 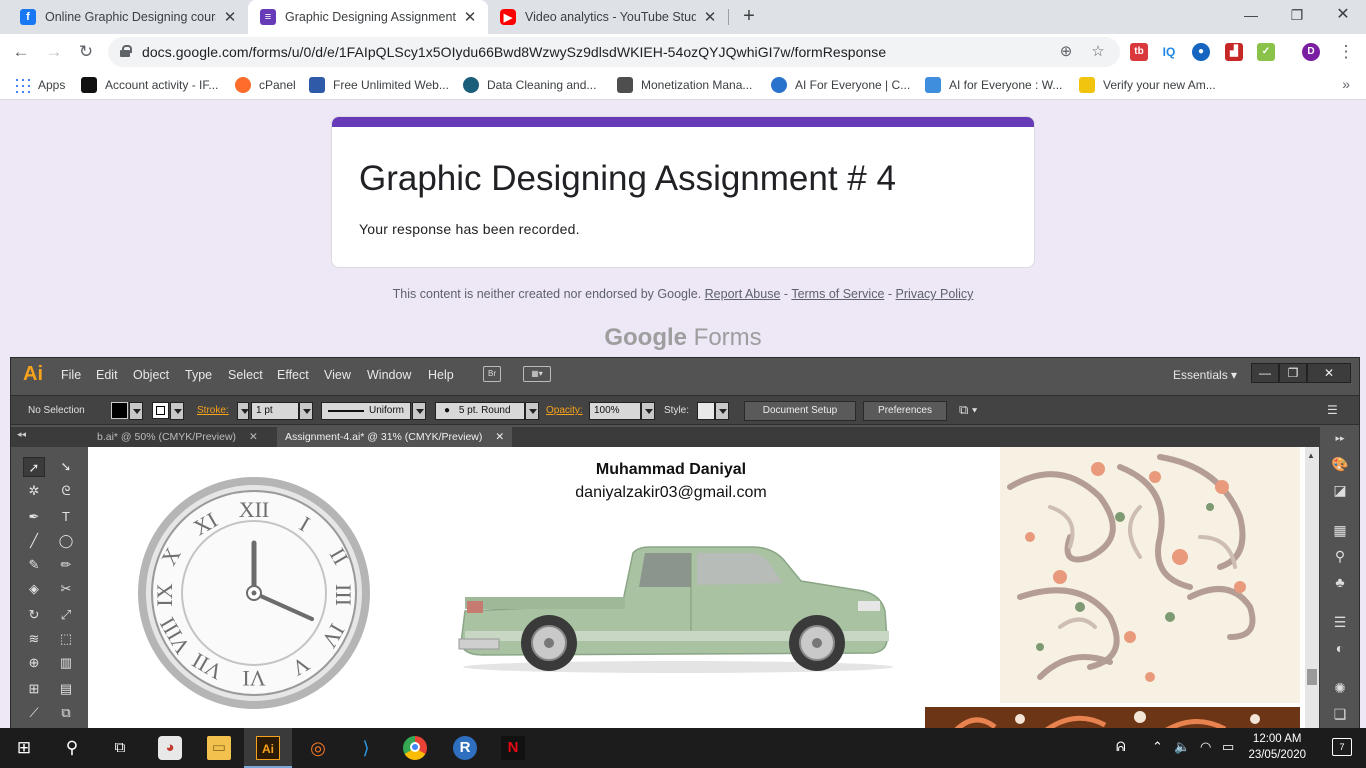 What do you see at coordinates (71, 375) in the screenshot?
I see `menu-file: File` at bounding box center [71, 375].